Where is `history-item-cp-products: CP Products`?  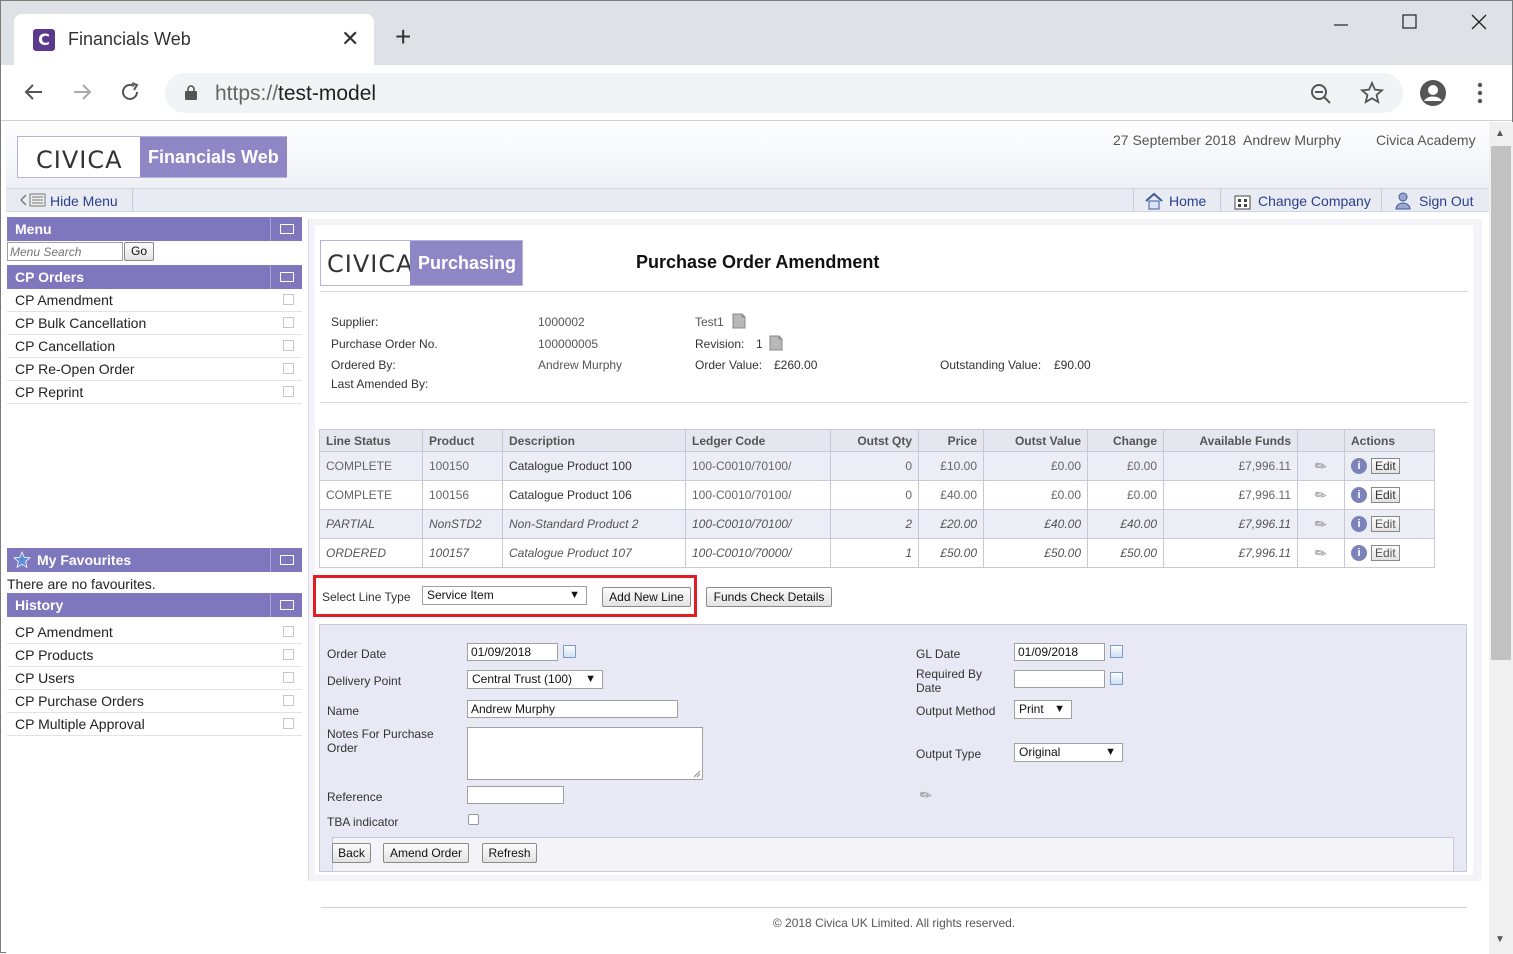 history-item-cp-products: CP Products is located at coordinates (154, 655).